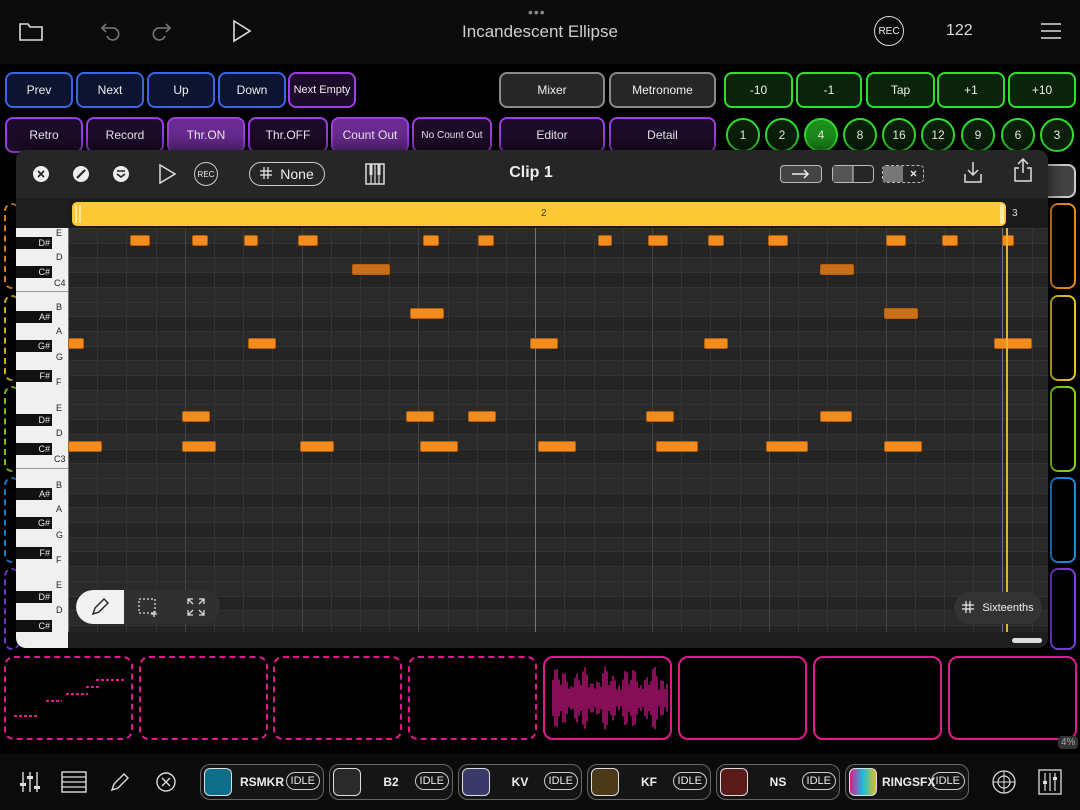 The image size is (1080, 810). What do you see at coordinates (74, 782) in the screenshot?
I see `list-icon` at bounding box center [74, 782].